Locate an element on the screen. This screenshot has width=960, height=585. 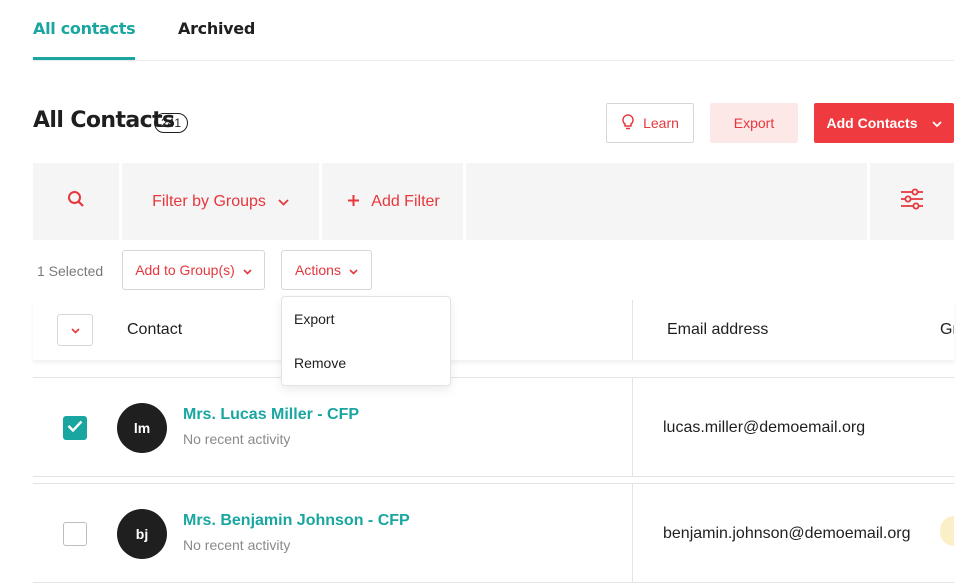
column-header-group: Gr is located at coordinates (947, 330).